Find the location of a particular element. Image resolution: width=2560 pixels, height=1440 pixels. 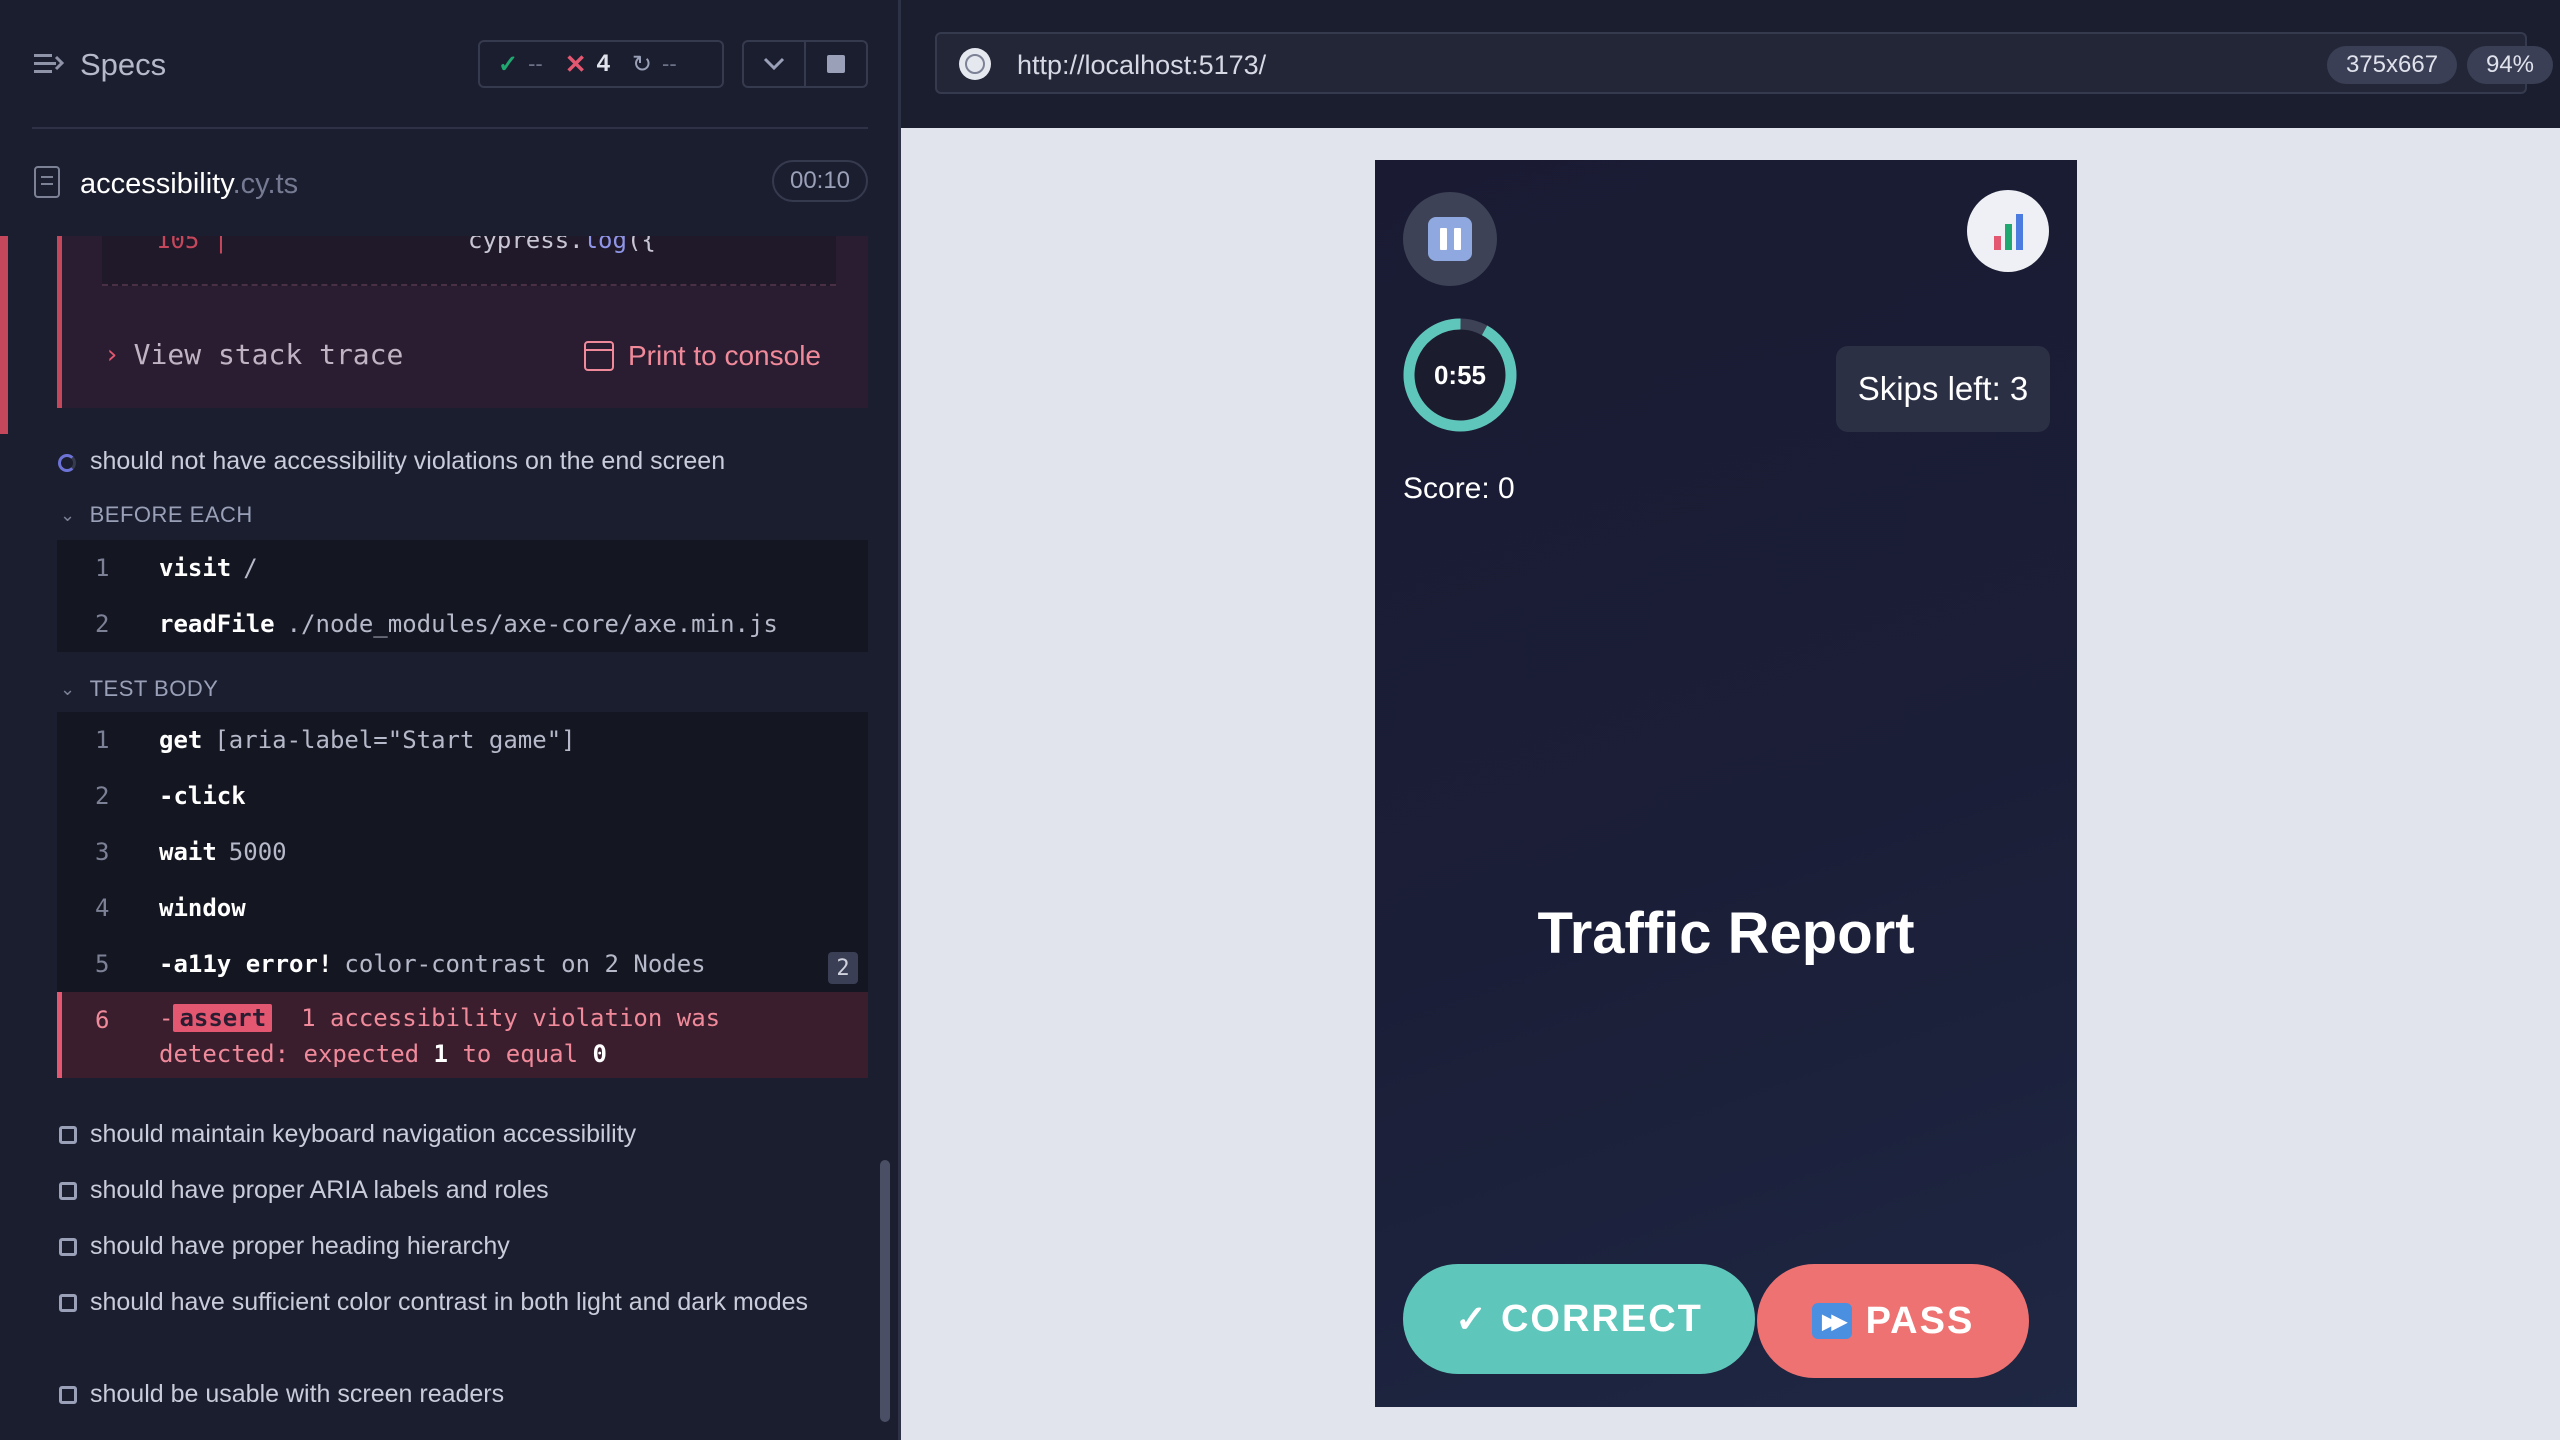

auto-scroll-button is located at coordinates (774, 64).